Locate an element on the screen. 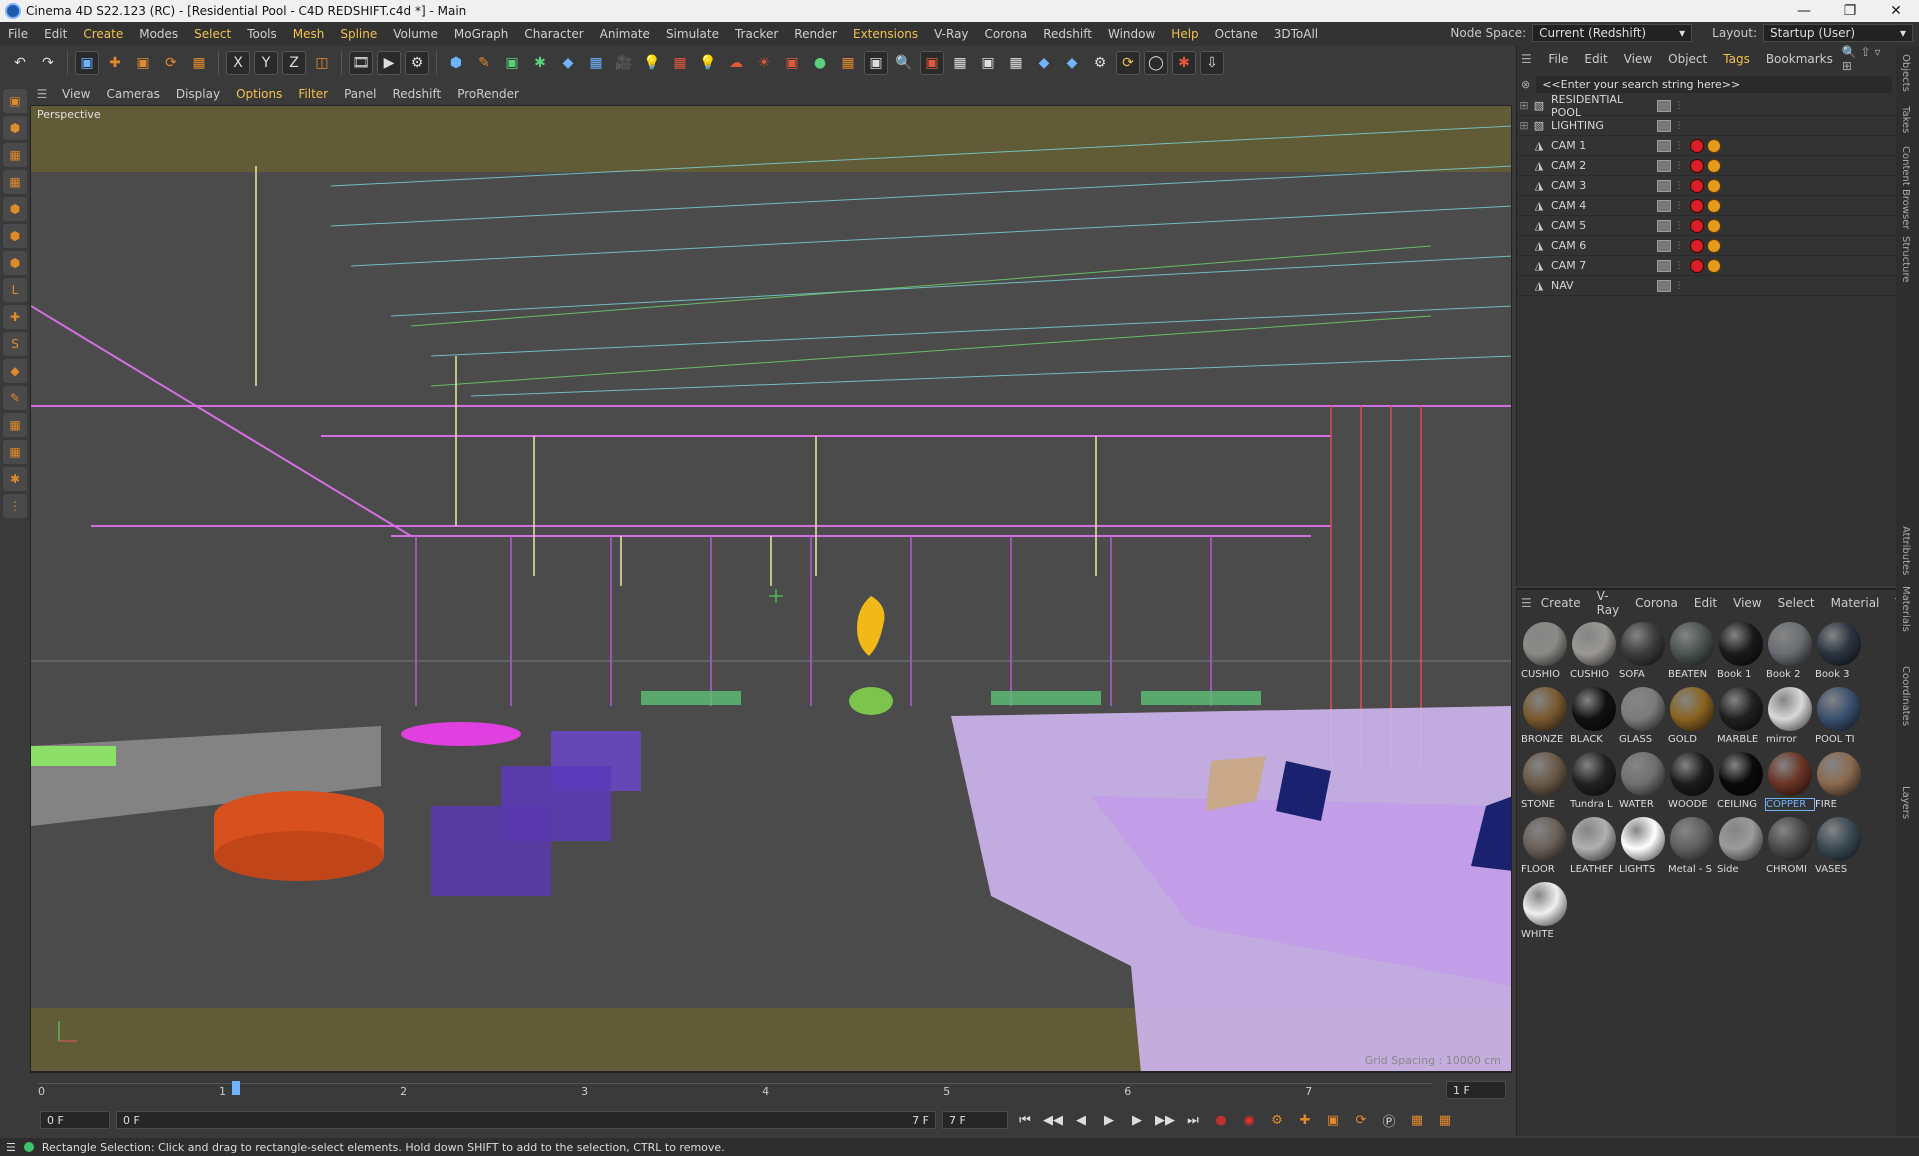  locked-workplane-icon: ◆ is located at coordinates (15, 371).